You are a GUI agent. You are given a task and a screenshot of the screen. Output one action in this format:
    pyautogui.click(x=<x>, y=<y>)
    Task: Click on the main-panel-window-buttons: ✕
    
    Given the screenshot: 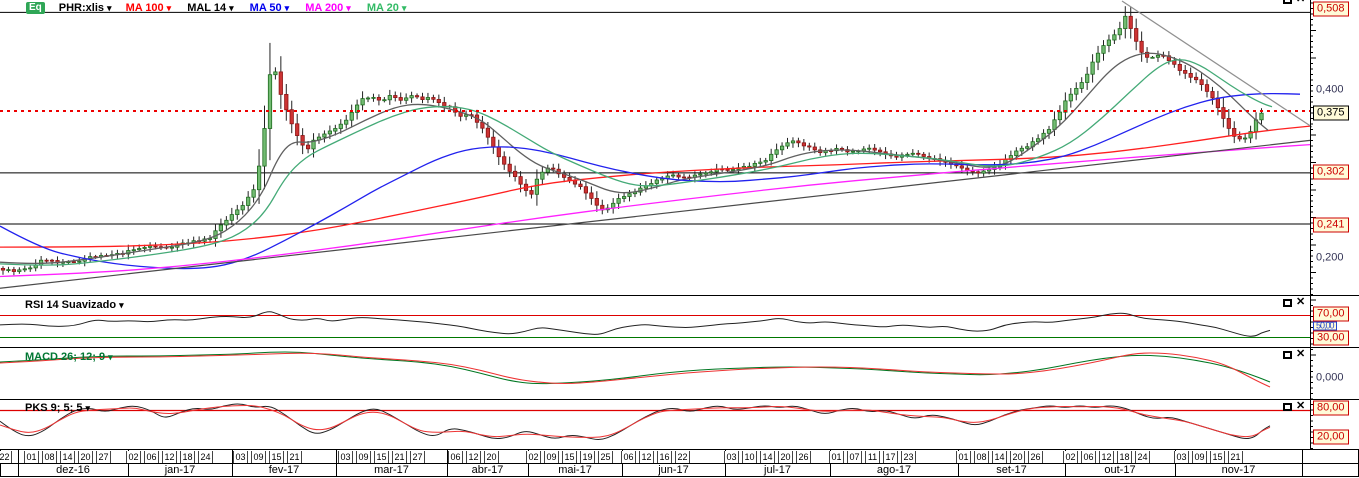 What is the action you would take?
    pyautogui.click(x=1294, y=2)
    